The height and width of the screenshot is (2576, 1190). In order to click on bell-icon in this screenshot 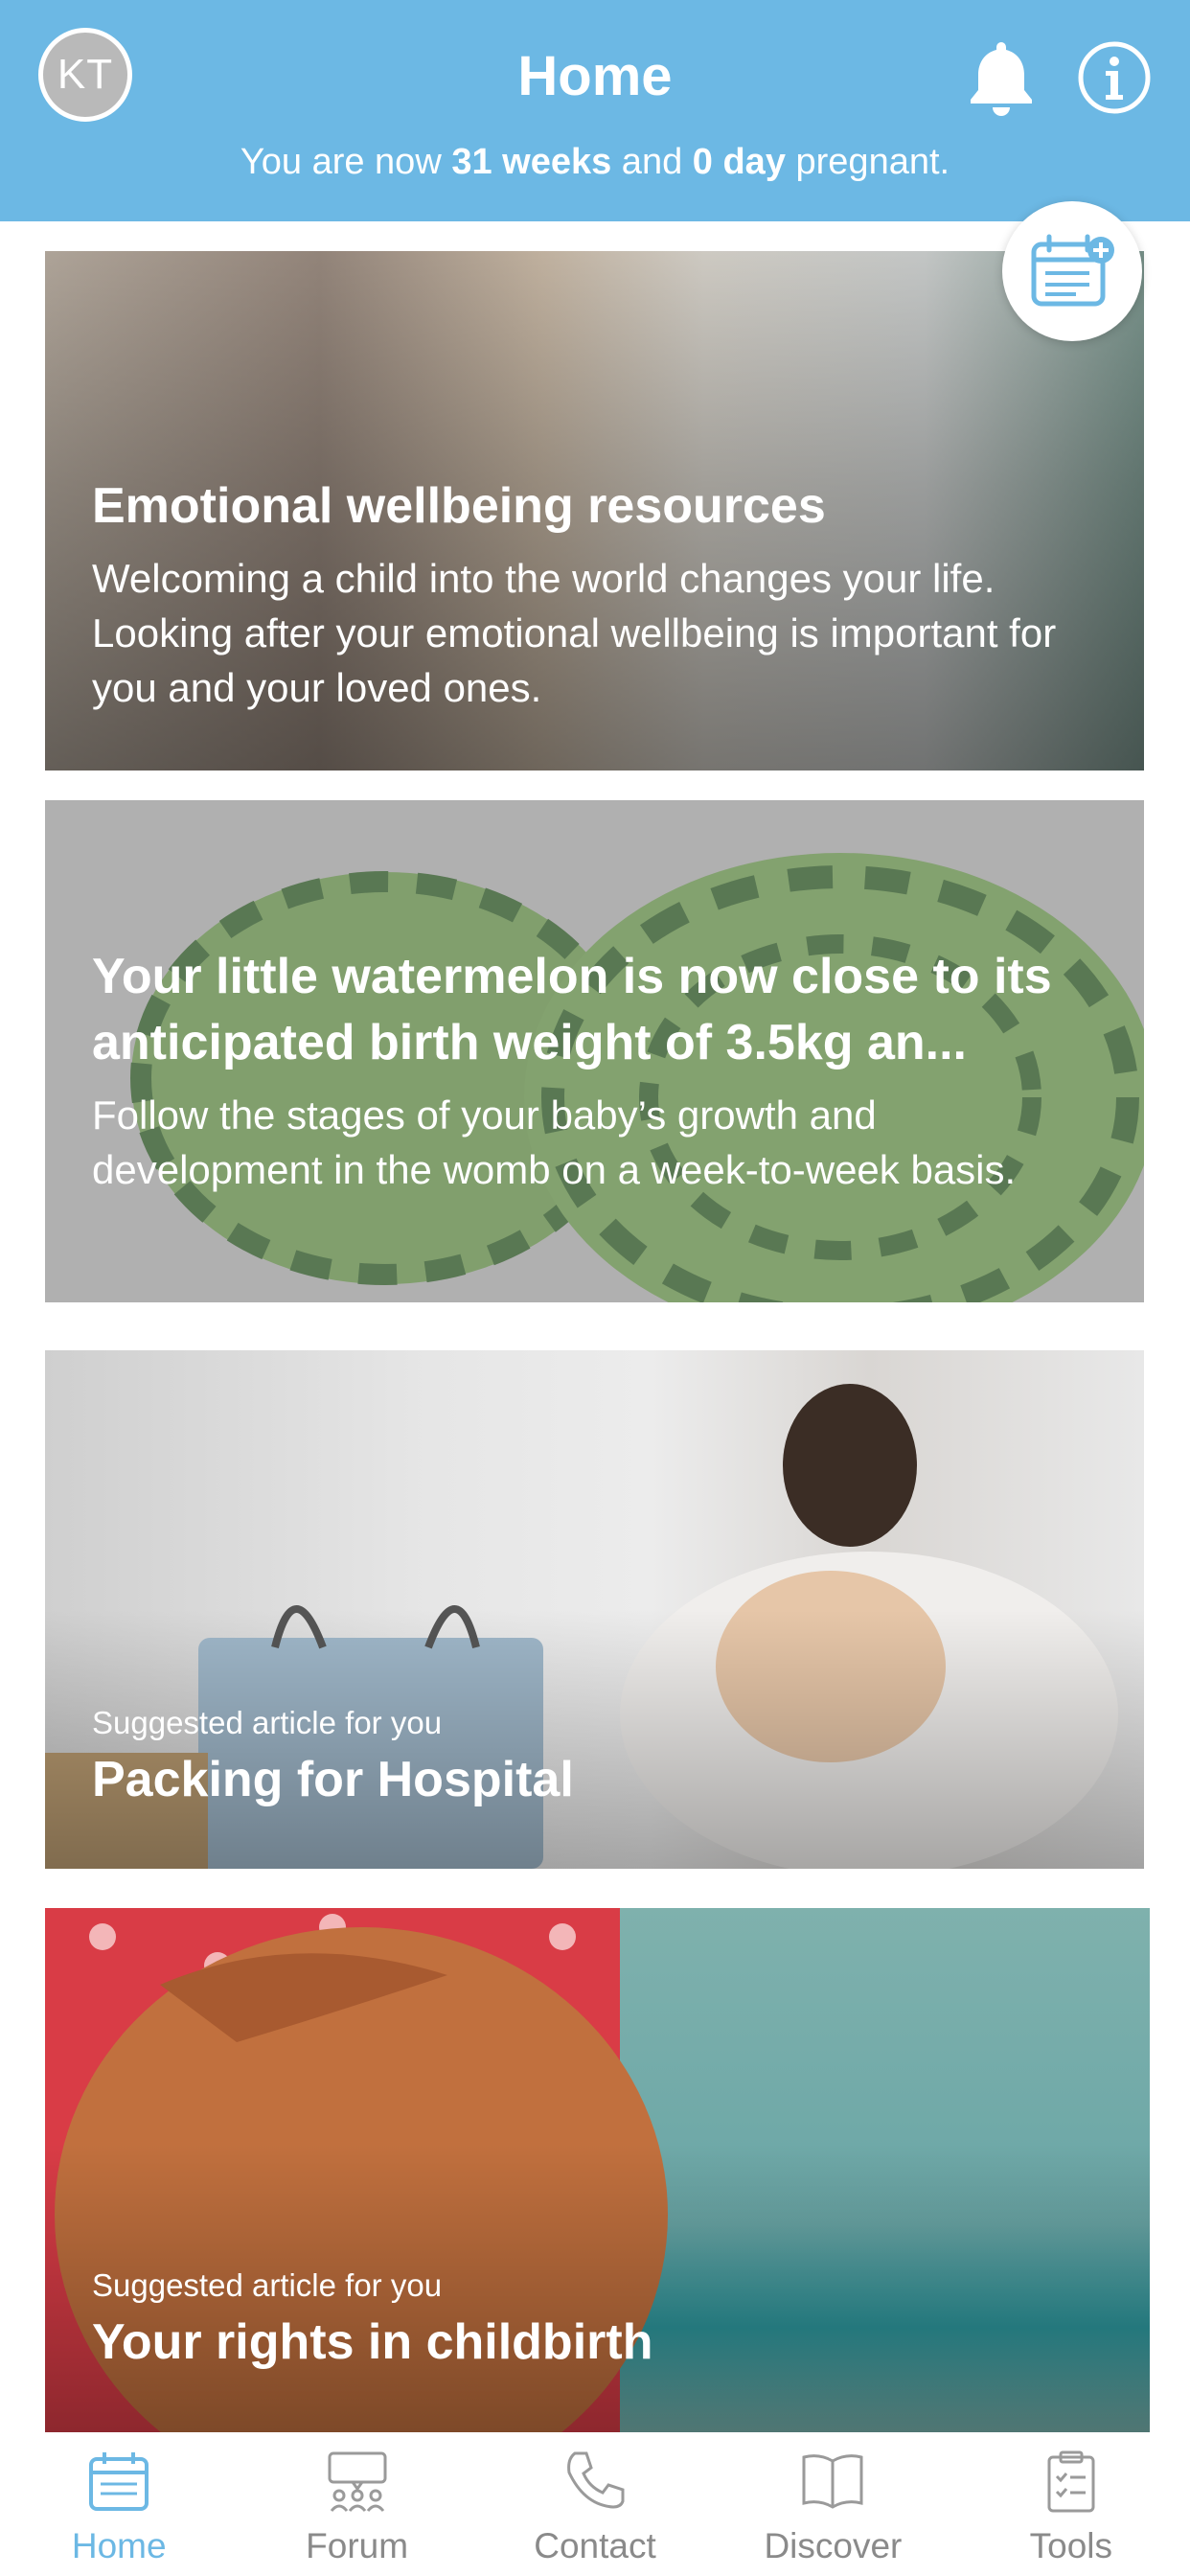, I will do `click(1002, 76)`.